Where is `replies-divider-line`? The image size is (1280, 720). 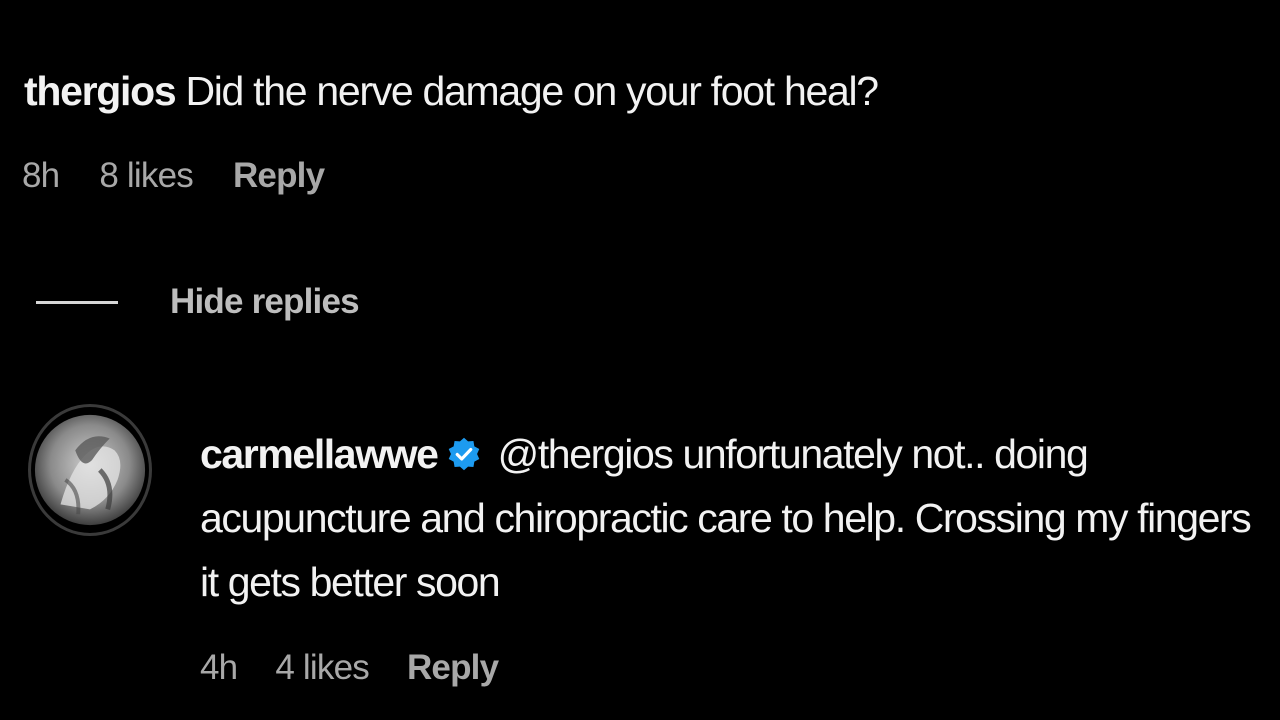 replies-divider-line is located at coordinates (77, 302).